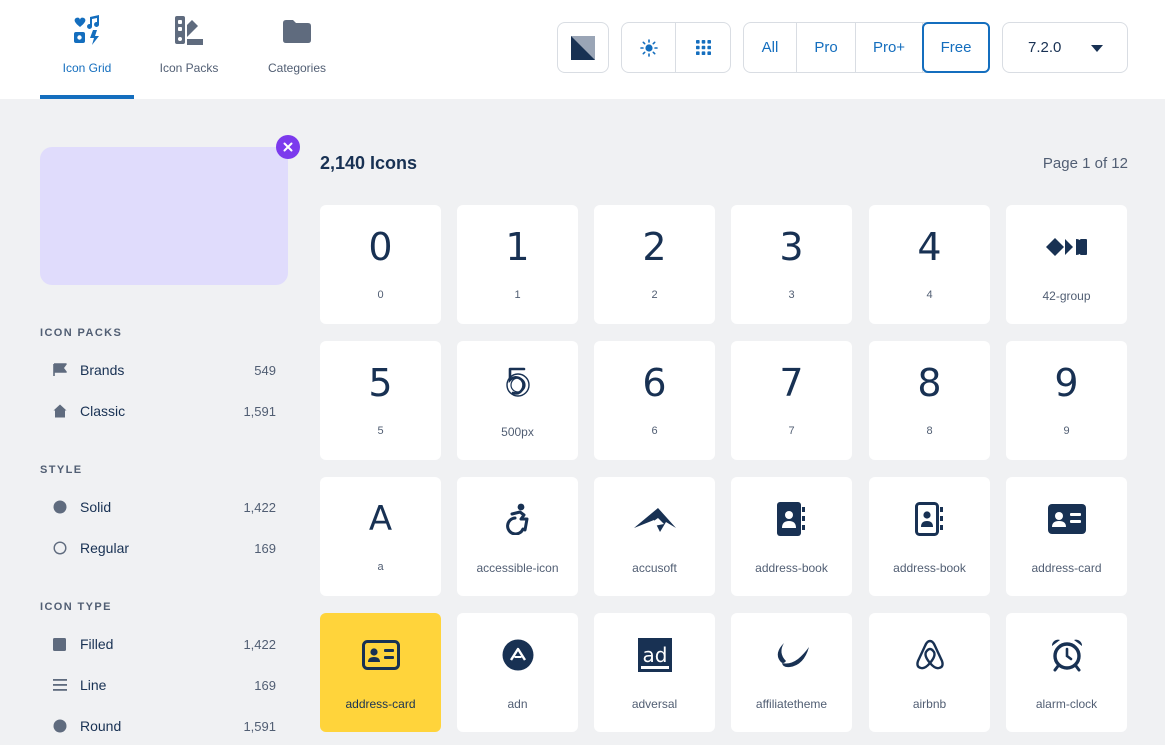 The height and width of the screenshot is (745, 1165). I want to click on icon-tile: alarm-clock, so click(1066, 672).